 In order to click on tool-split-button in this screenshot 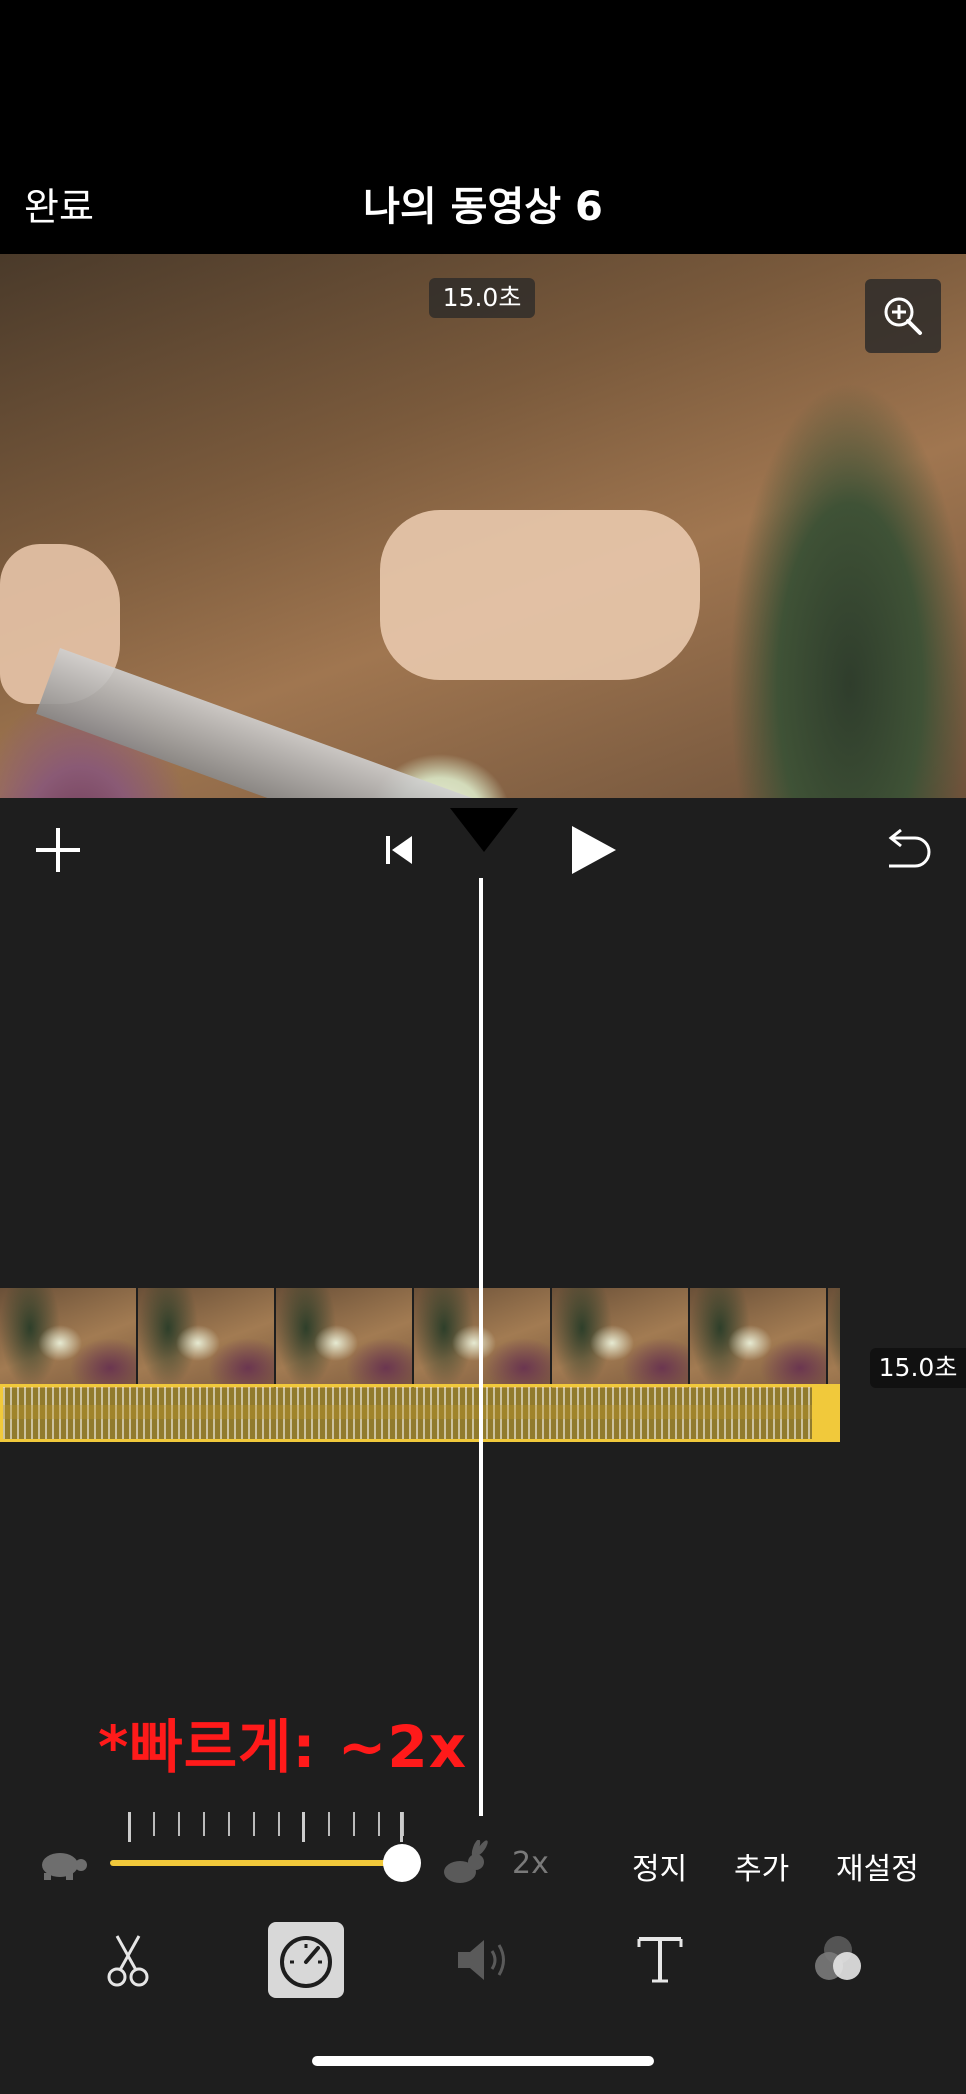, I will do `click(128, 1960)`.